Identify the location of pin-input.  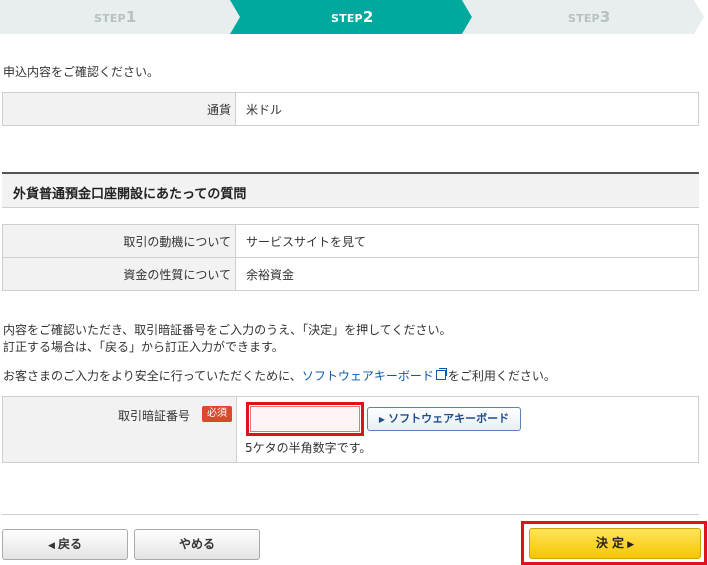
(305, 419).